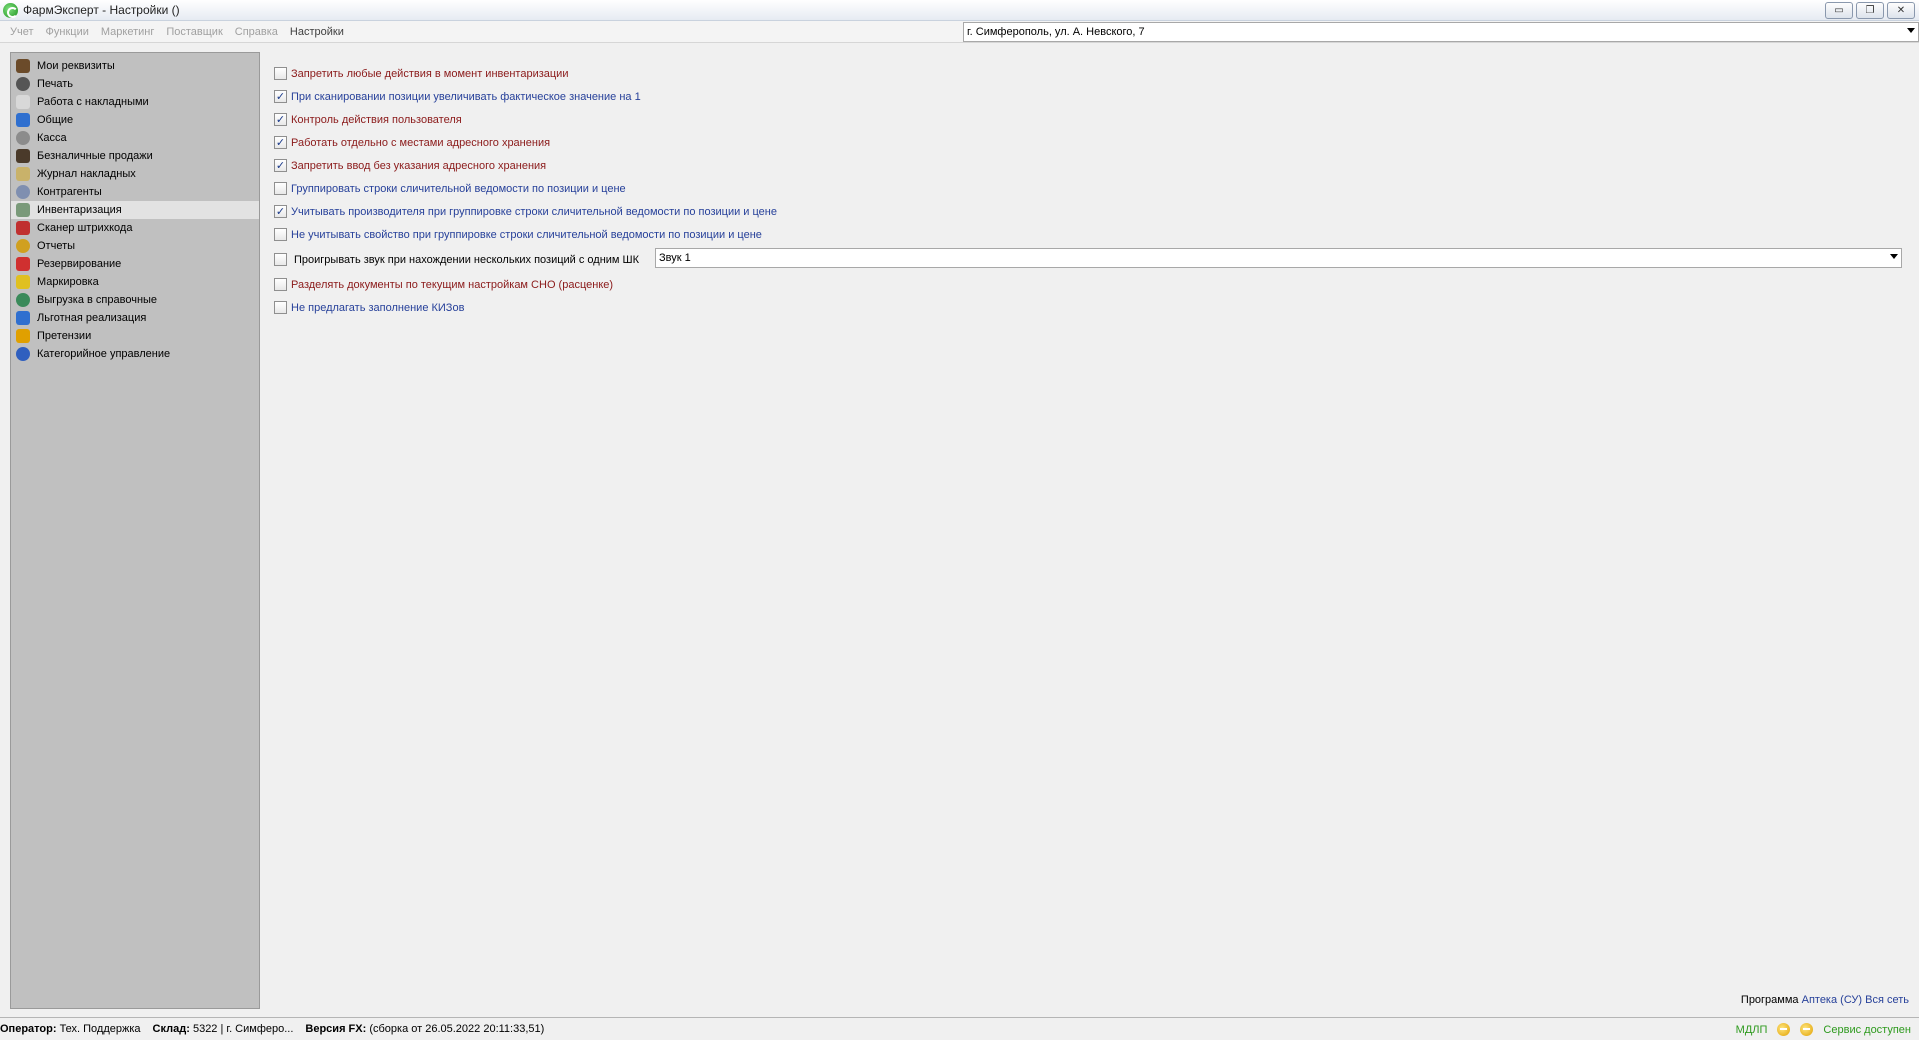 The height and width of the screenshot is (1040, 1919). What do you see at coordinates (1441, 32) in the screenshot?
I see `location-select: г. Симферополь, ул. А. Невского, 7` at bounding box center [1441, 32].